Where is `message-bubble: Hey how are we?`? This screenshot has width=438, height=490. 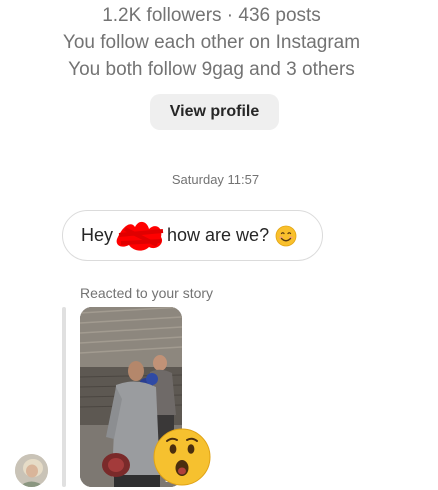 message-bubble: Hey how are we? is located at coordinates (192, 235).